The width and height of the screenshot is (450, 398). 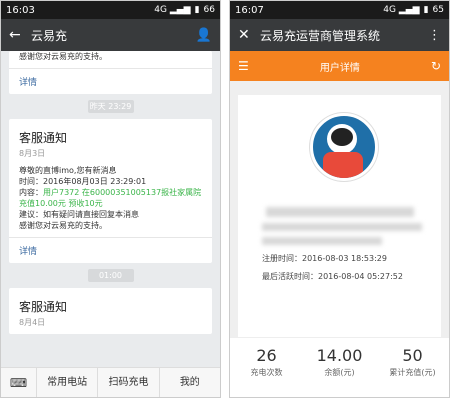 I want to click on notice-line: 建议：如有疑问请直接回复本消息, so click(x=79, y=214).